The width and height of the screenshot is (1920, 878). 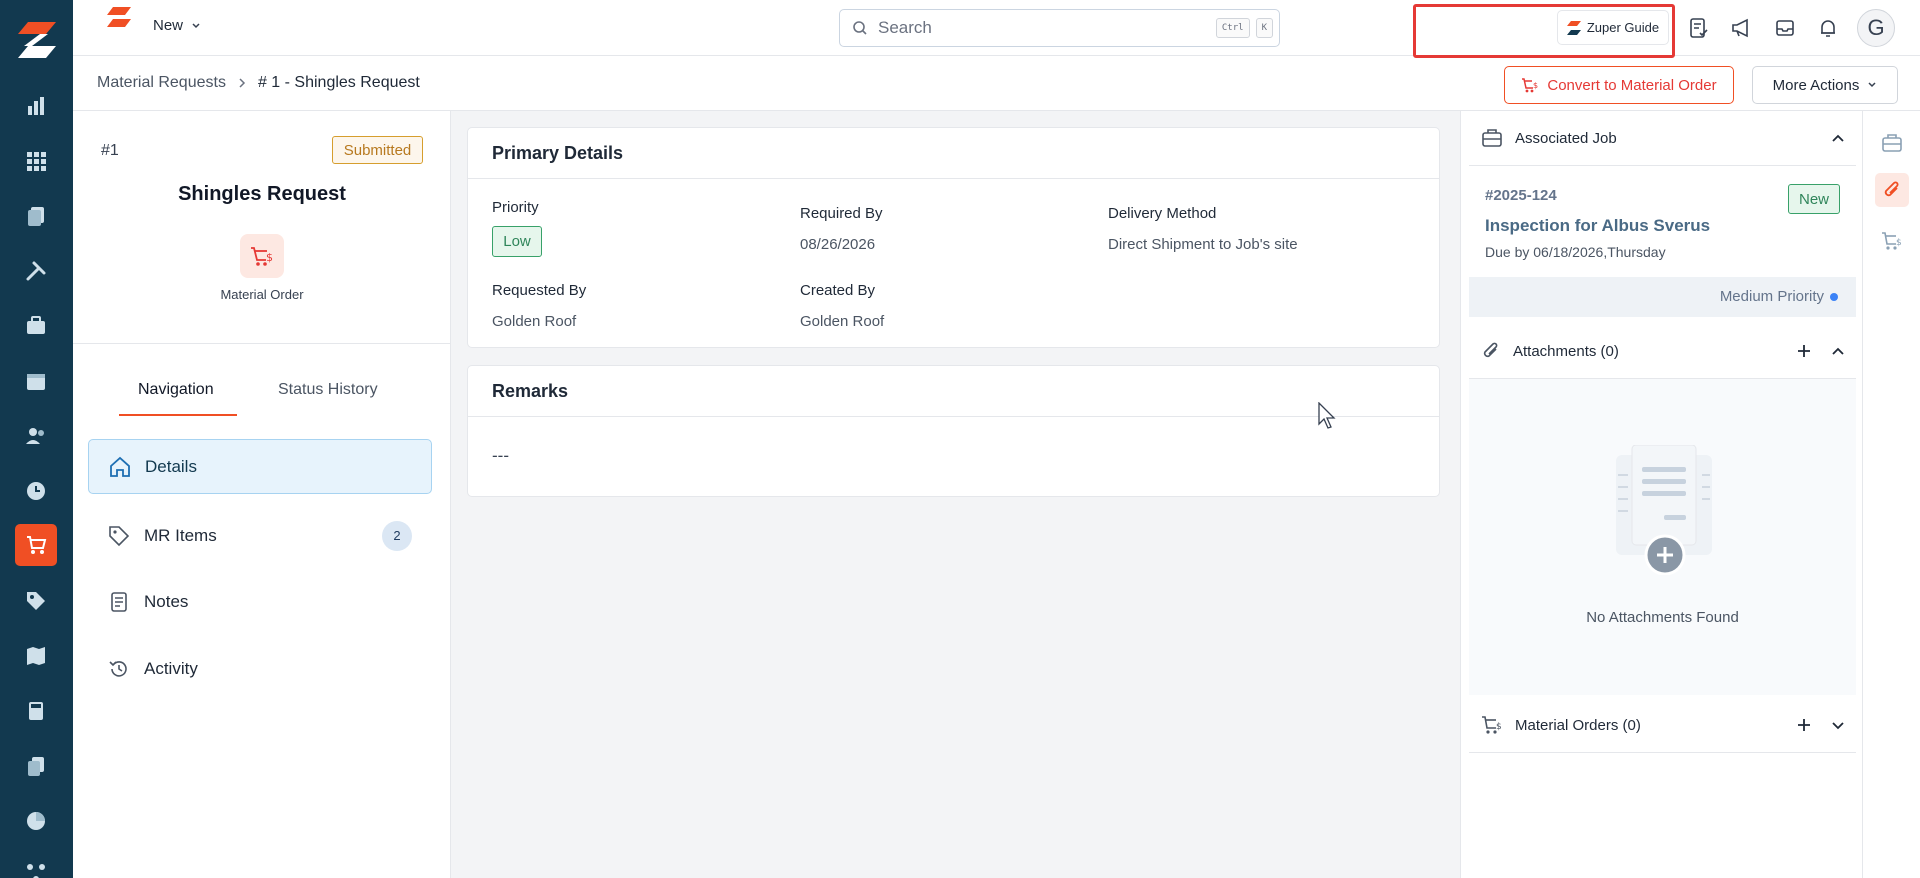 What do you see at coordinates (1816, 85) in the screenshot?
I see `more-actions-label: More Actions` at bounding box center [1816, 85].